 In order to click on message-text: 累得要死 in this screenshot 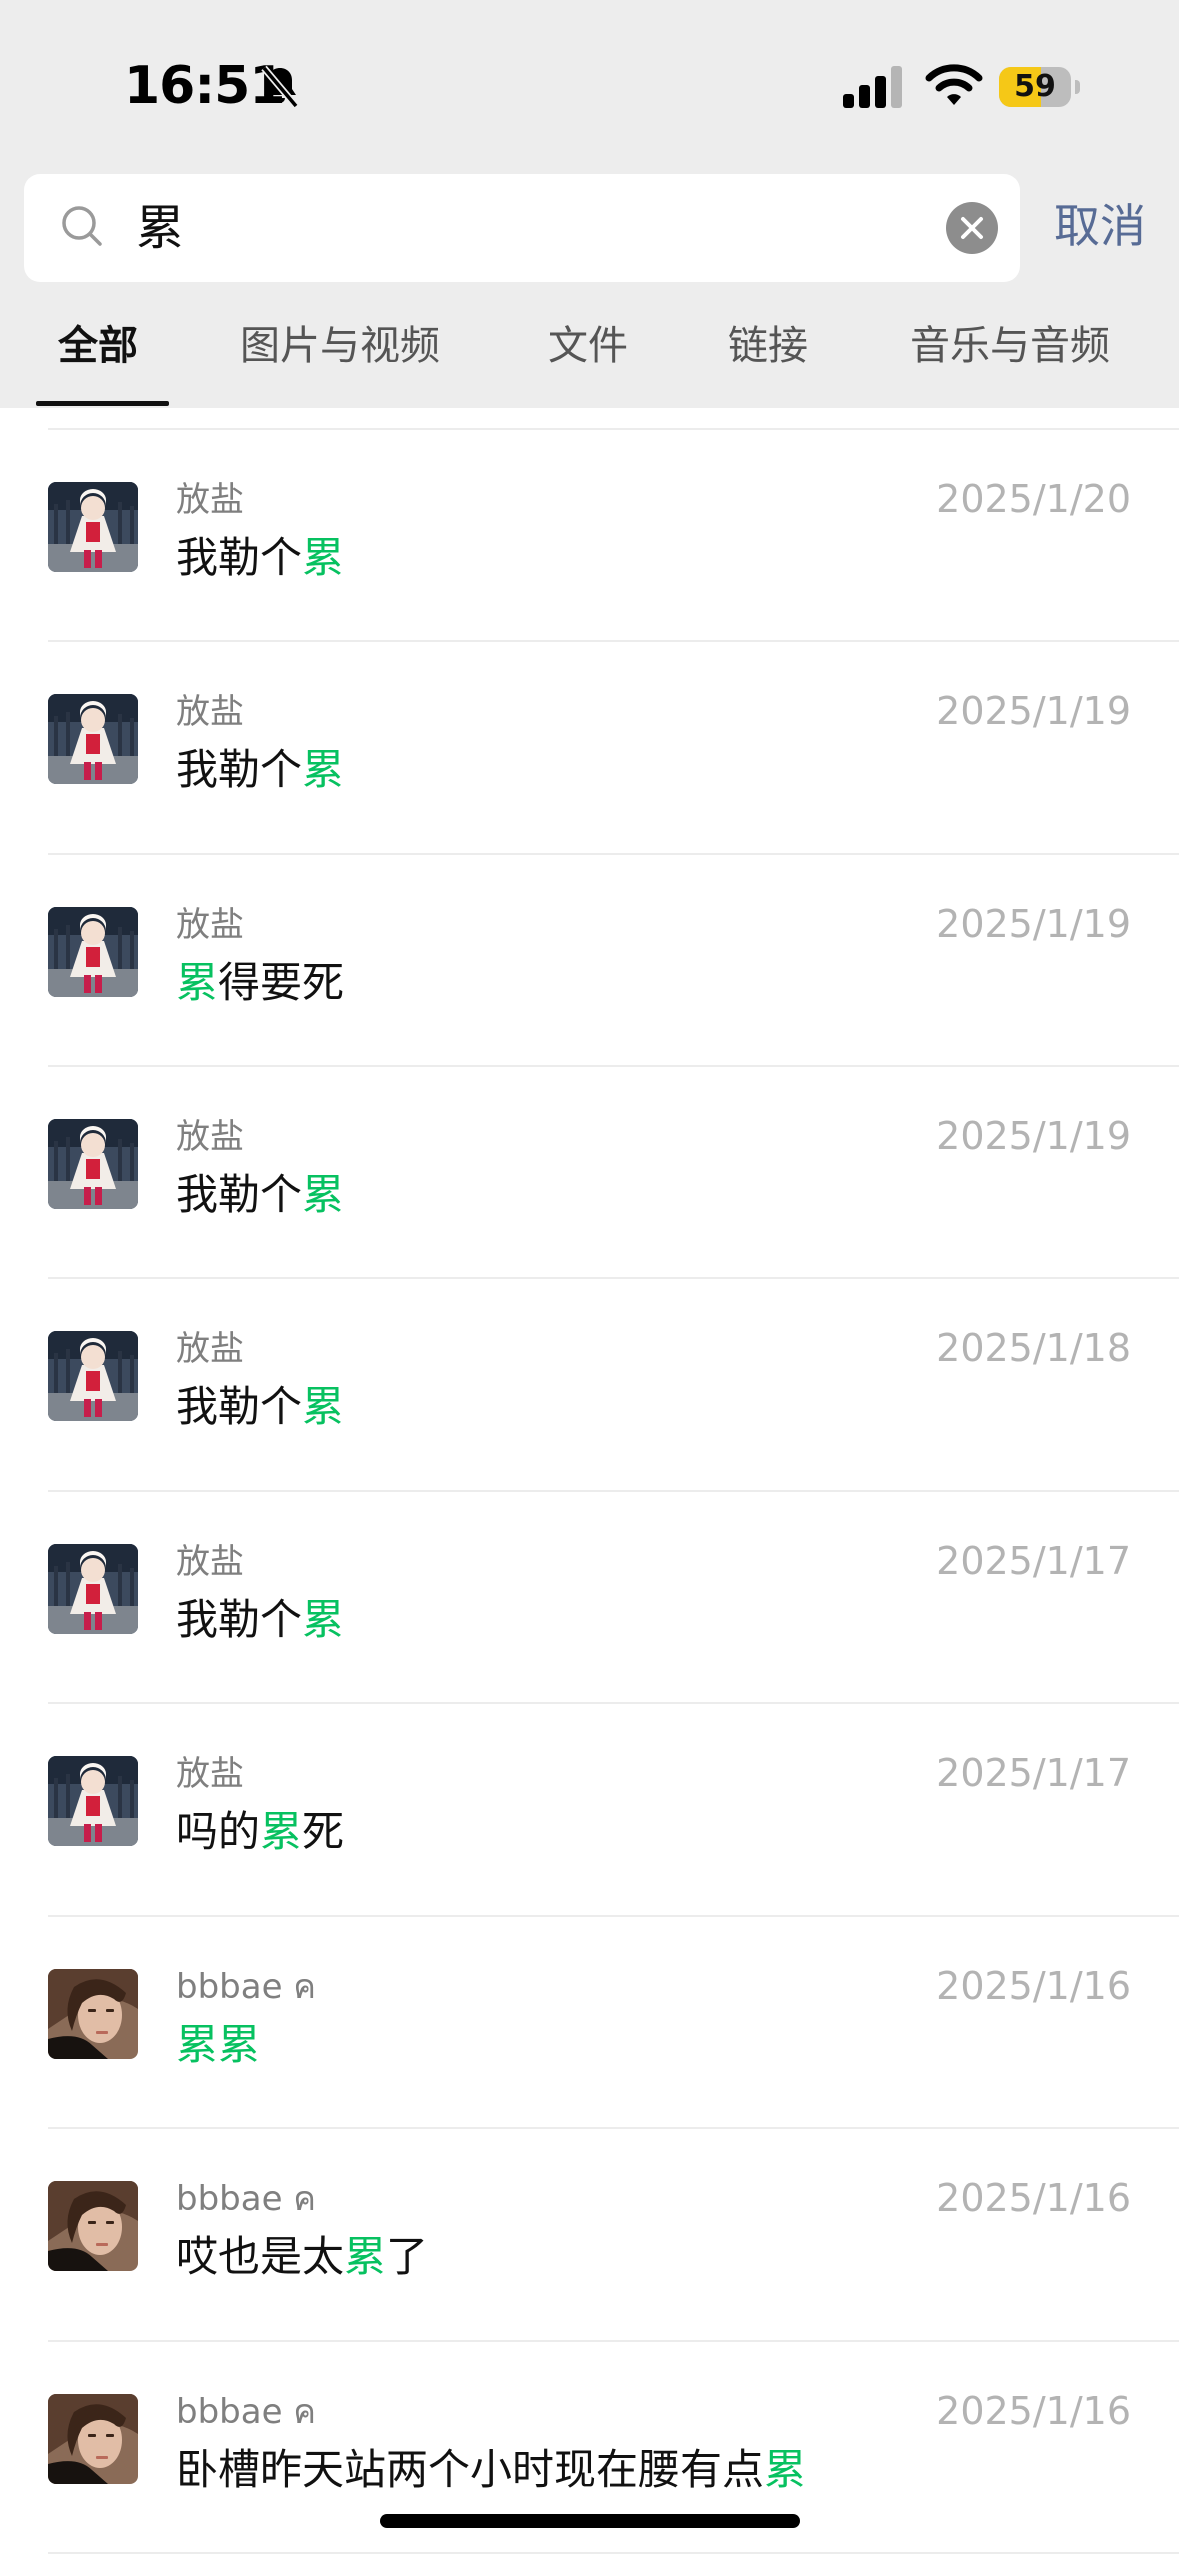, I will do `click(260, 983)`.